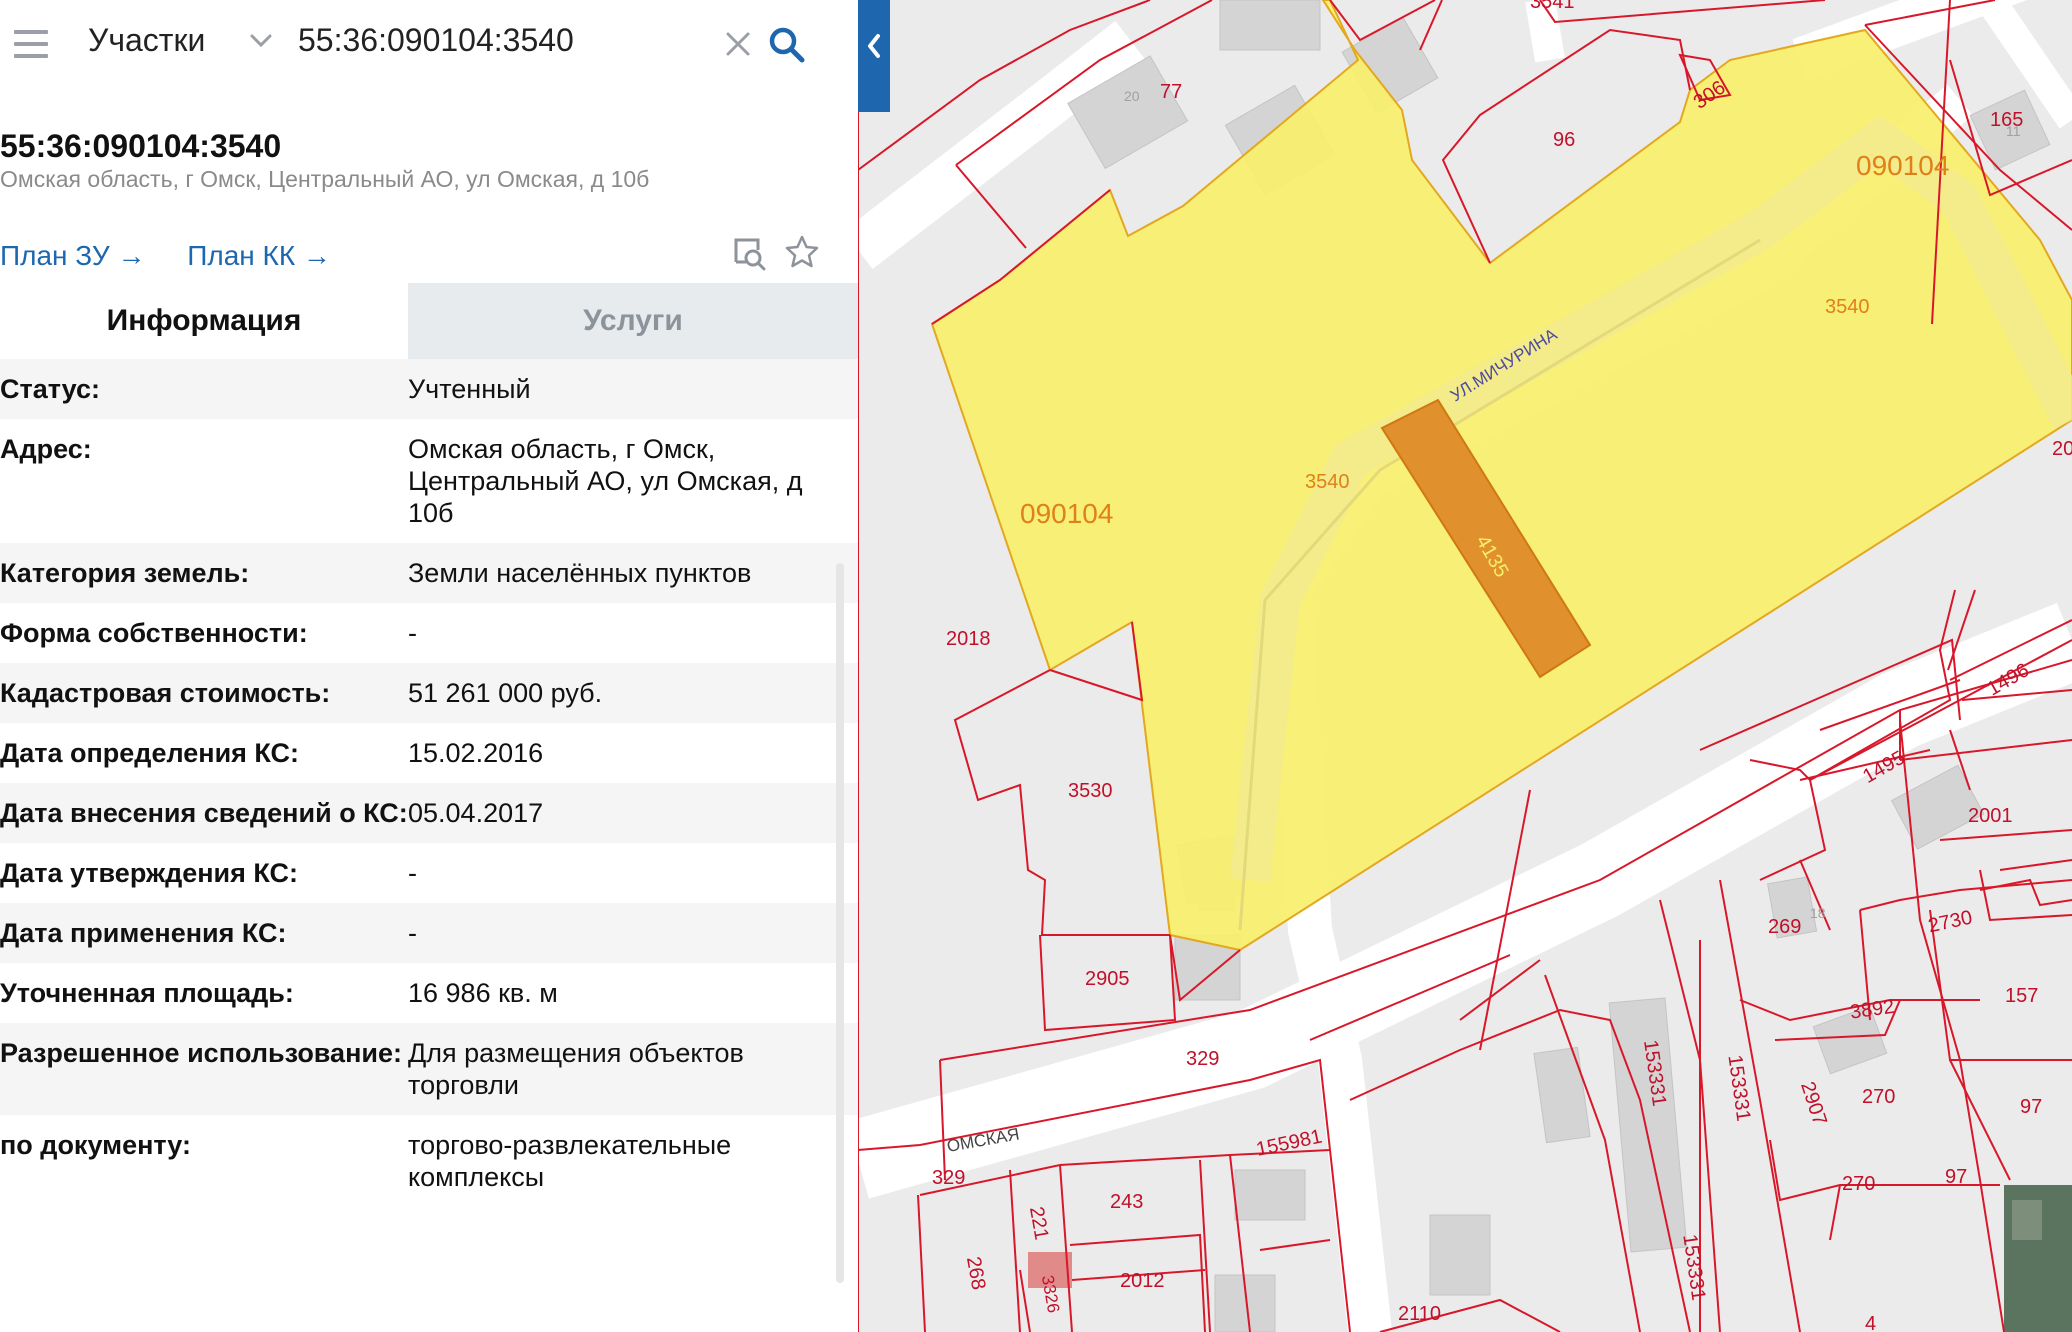  What do you see at coordinates (208, 873) in the screenshot?
I see `info-row-approval-date: Дата утверждения КС: -` at bounding box center [208, 873].